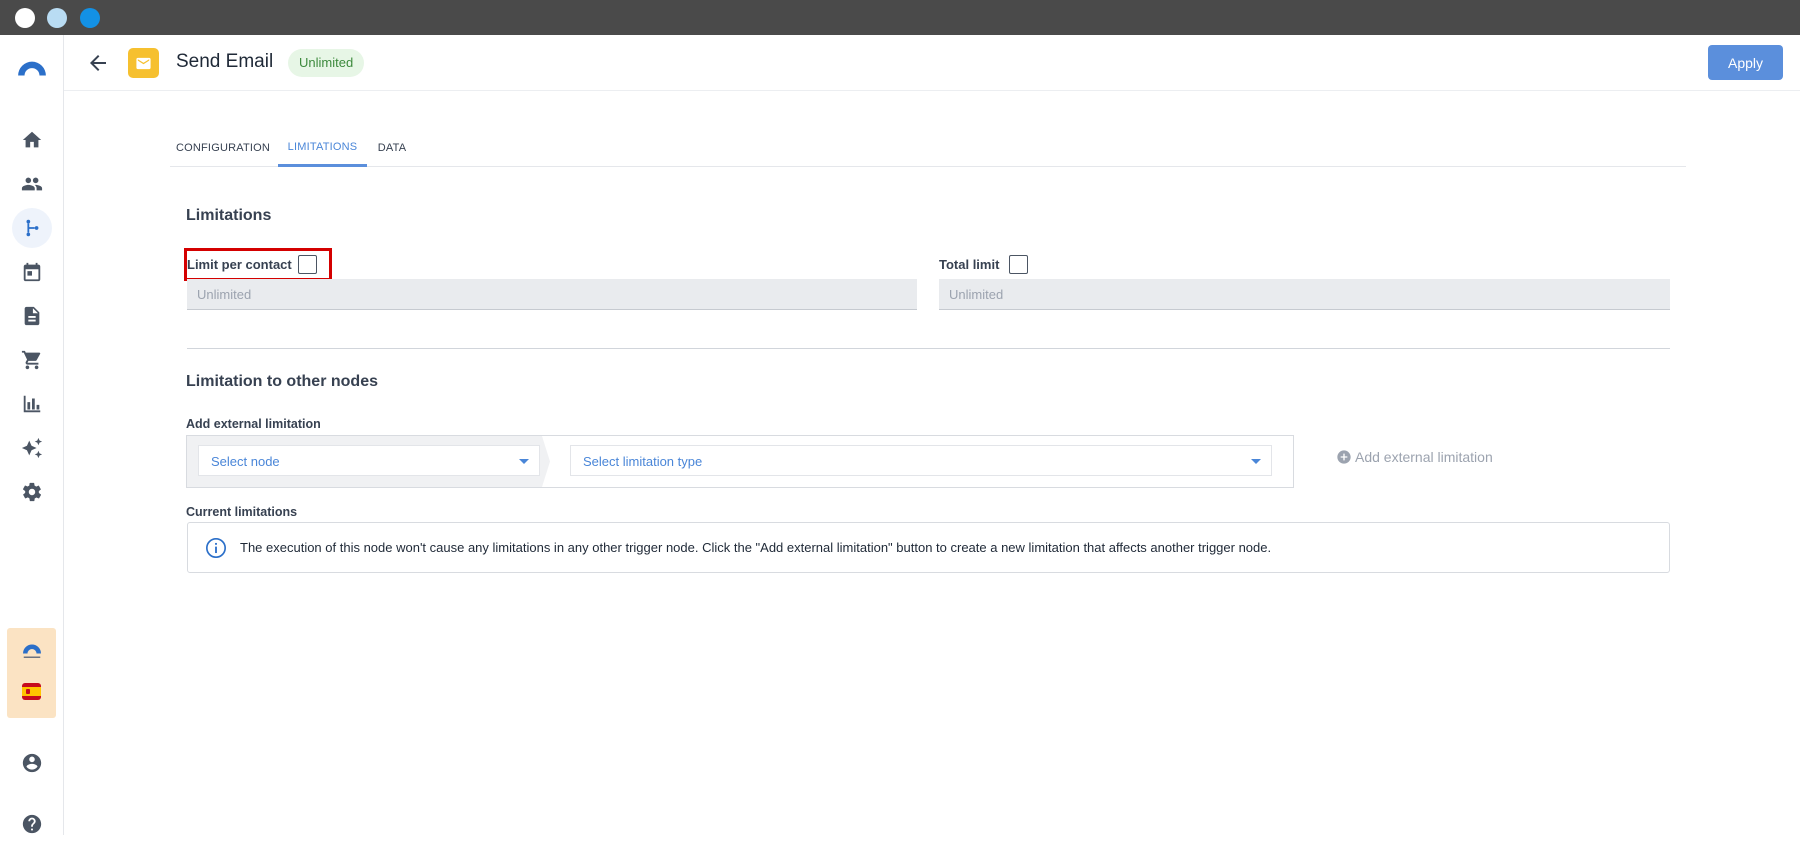 The height and width of the screenshot is (844, 1800). I want to click on document-icon, so click(32, 316).